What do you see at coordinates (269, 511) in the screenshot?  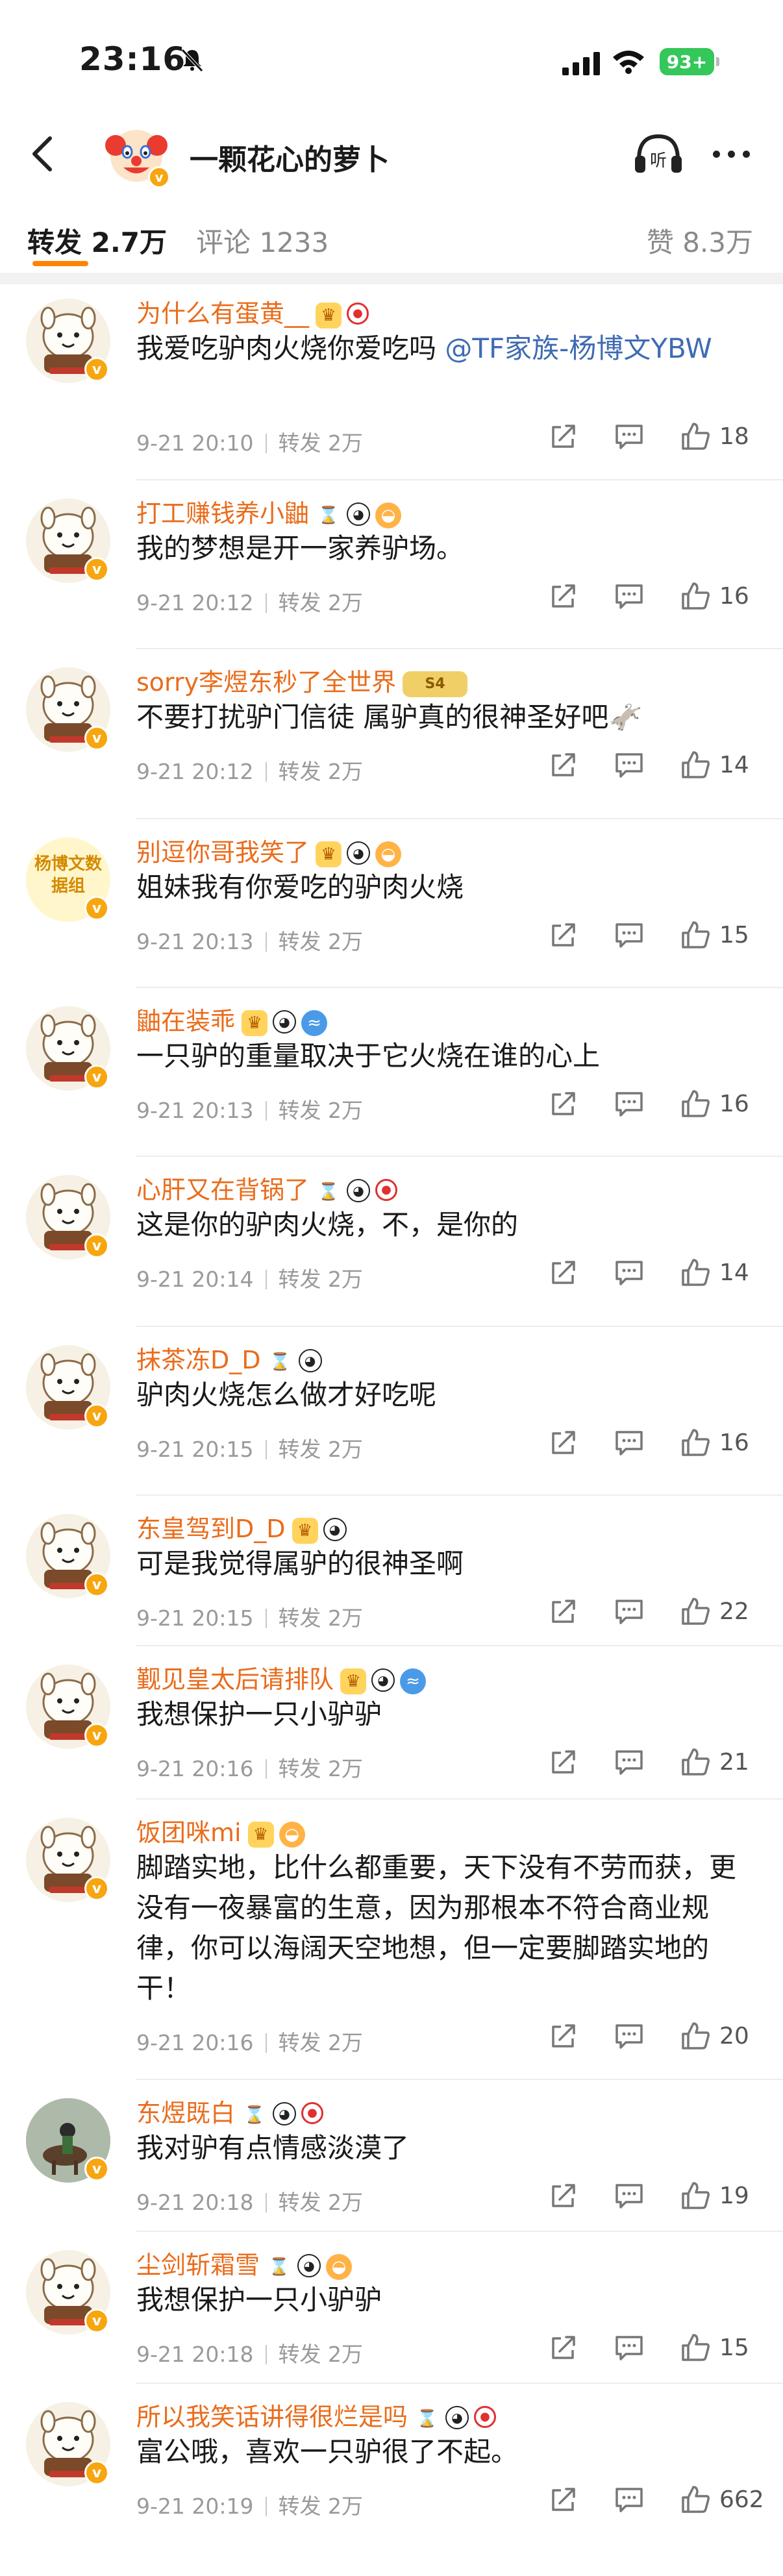 I see `username: 打工赚钱养小鼬 ⌛ ◕ ◒` at bounding box center [269, 511].